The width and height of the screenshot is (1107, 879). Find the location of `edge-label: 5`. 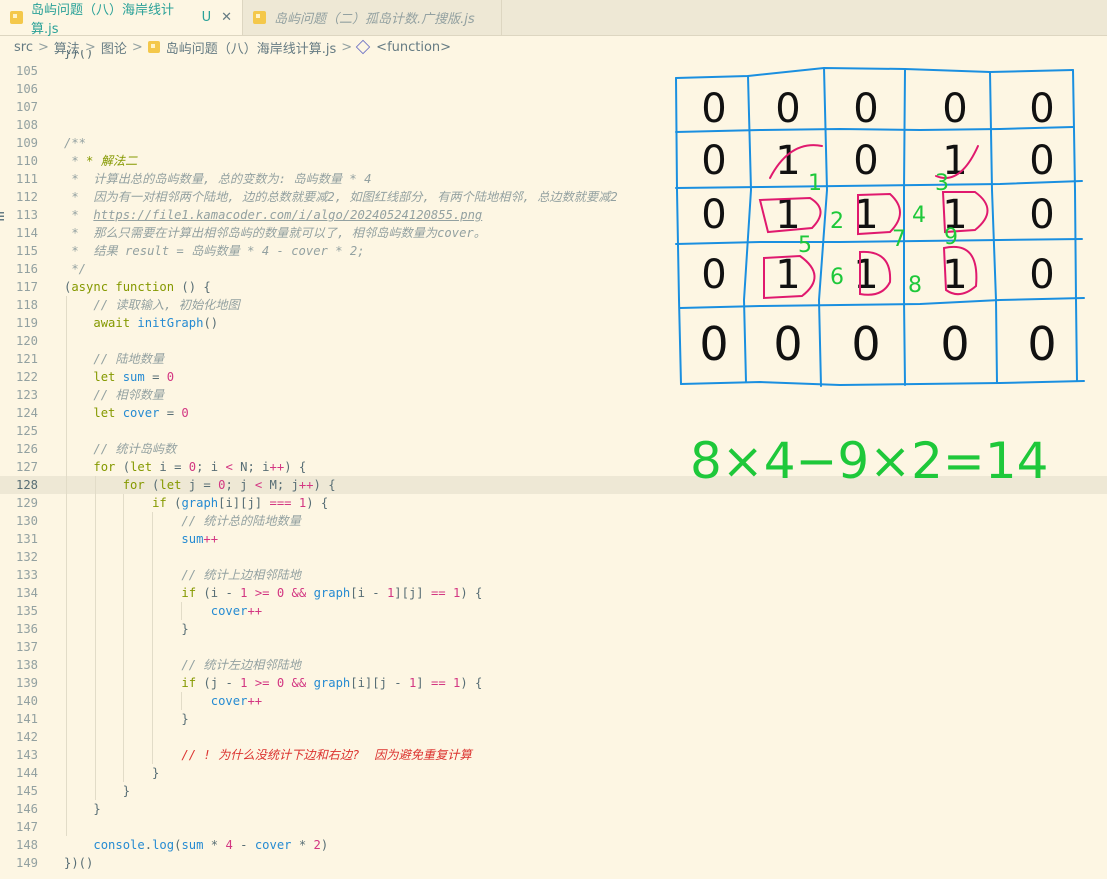

edge-label: 5 is located at coordinates (805, 245).